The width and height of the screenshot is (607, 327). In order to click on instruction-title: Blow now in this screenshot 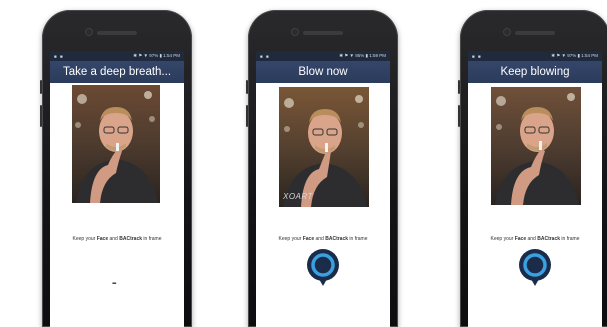, I will do `click(323, 72)`.